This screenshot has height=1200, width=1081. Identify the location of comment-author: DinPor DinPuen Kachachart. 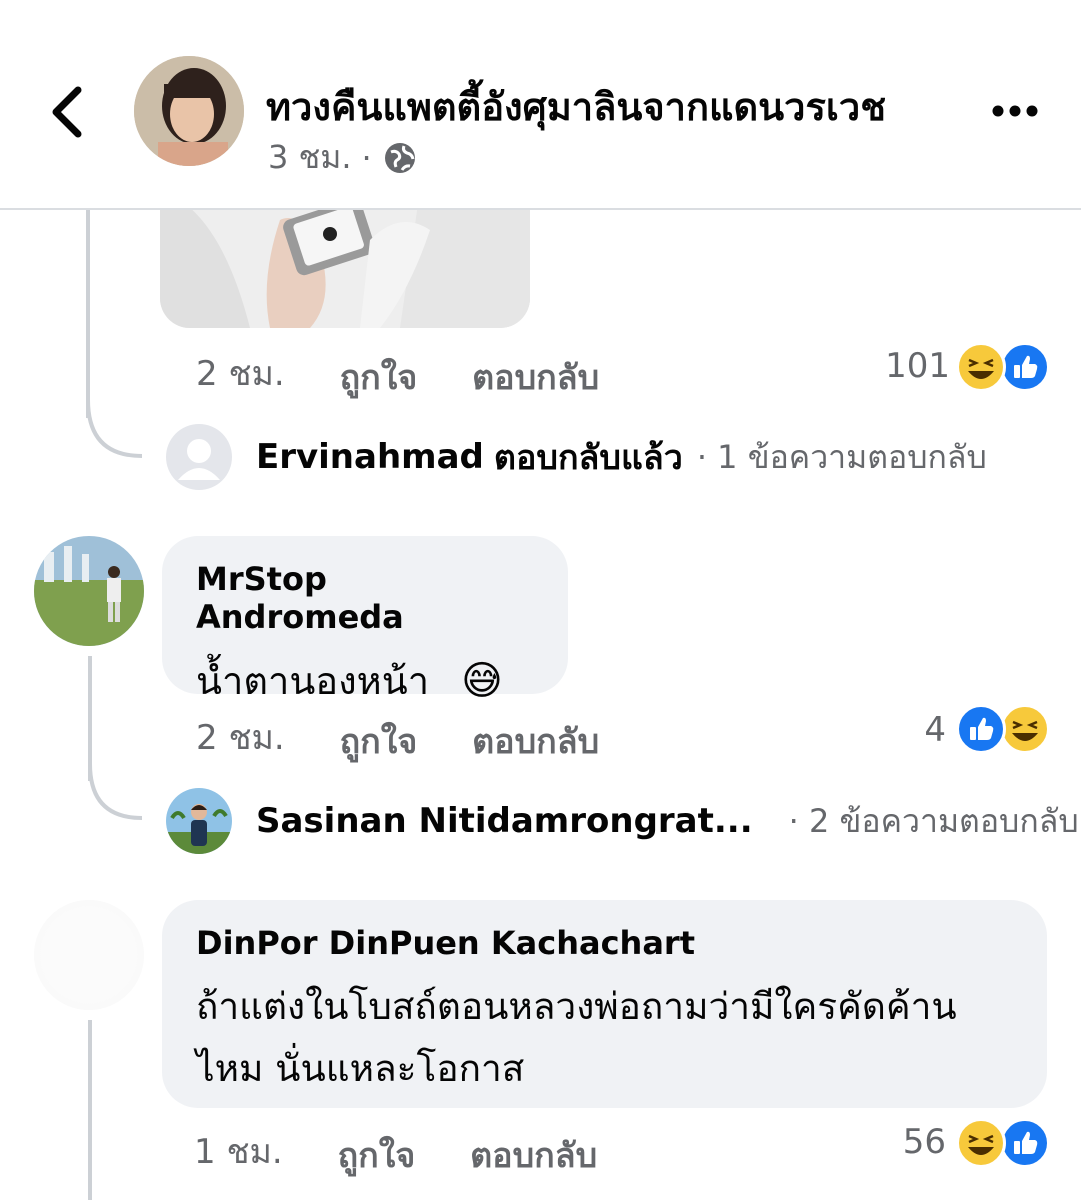
(604, 943).